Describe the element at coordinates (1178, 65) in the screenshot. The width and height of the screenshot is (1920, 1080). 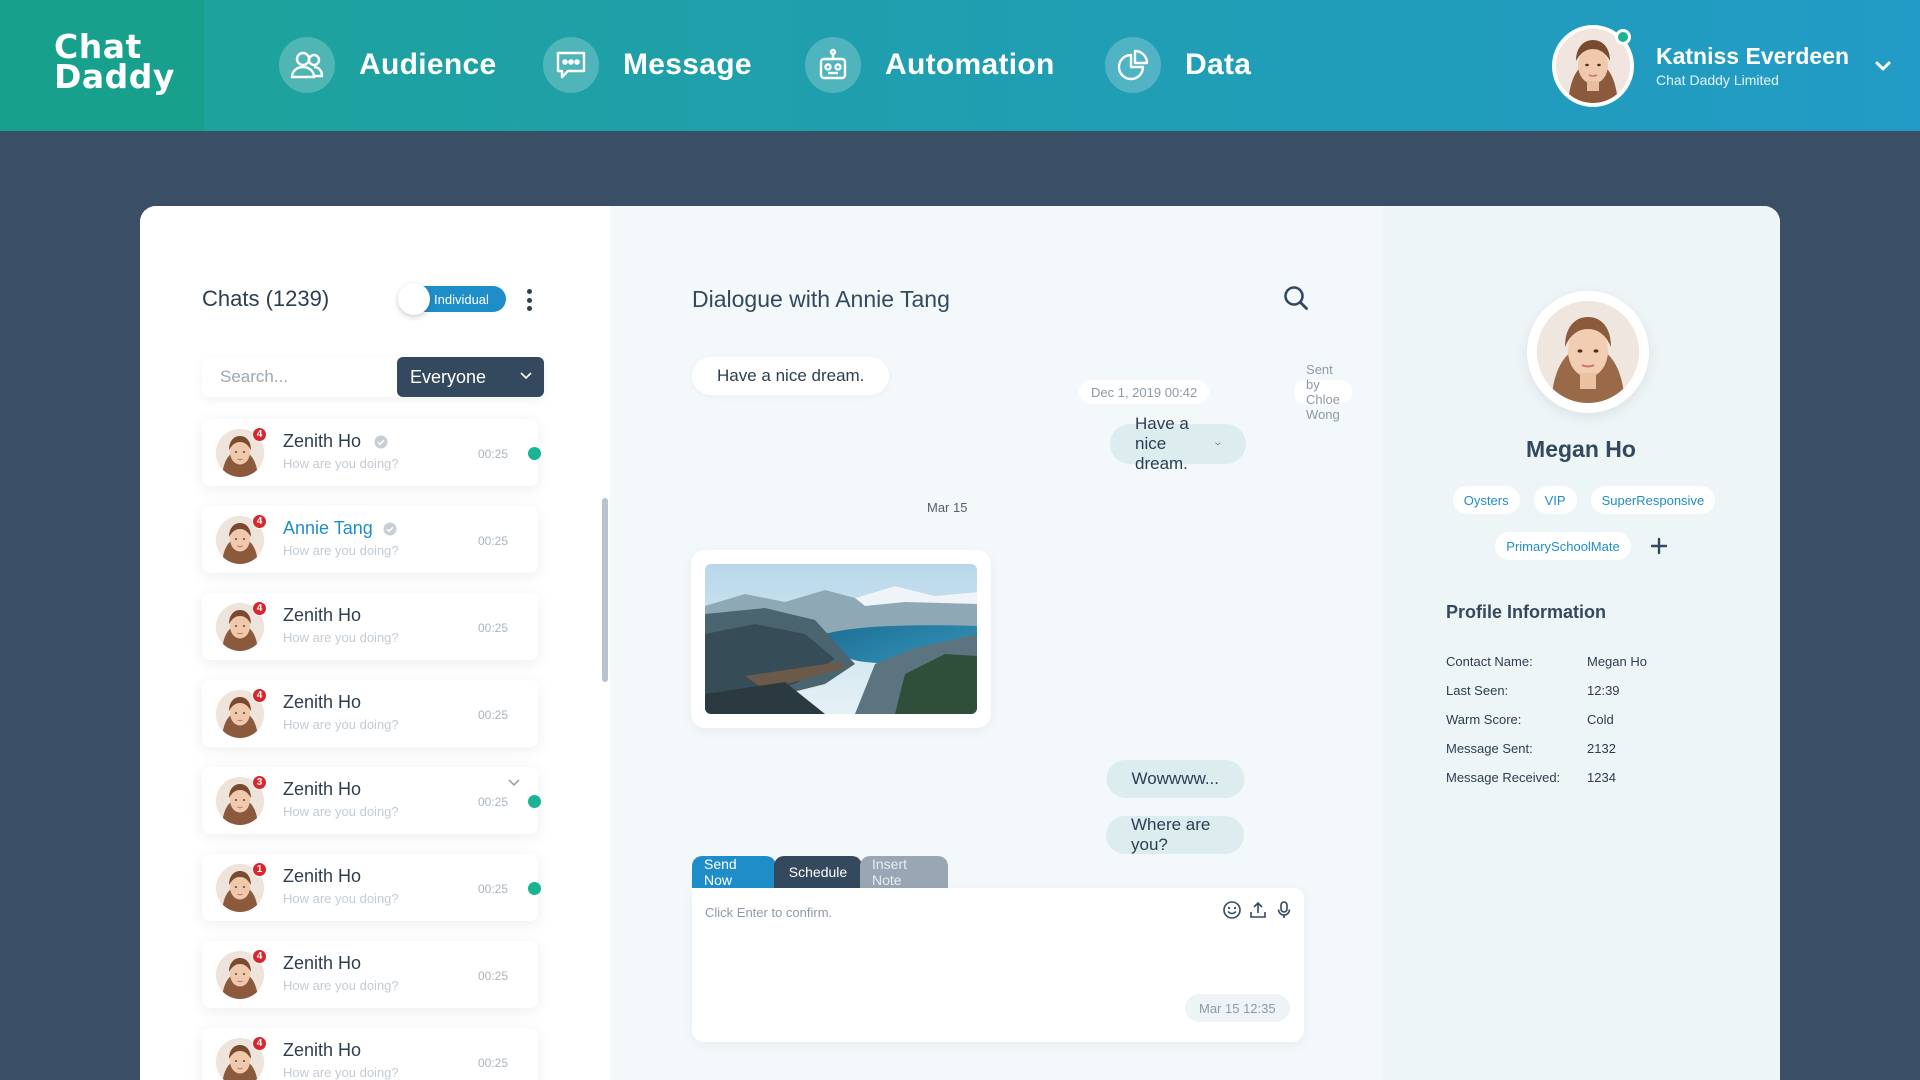
I see `nav-data: Data` at that location.